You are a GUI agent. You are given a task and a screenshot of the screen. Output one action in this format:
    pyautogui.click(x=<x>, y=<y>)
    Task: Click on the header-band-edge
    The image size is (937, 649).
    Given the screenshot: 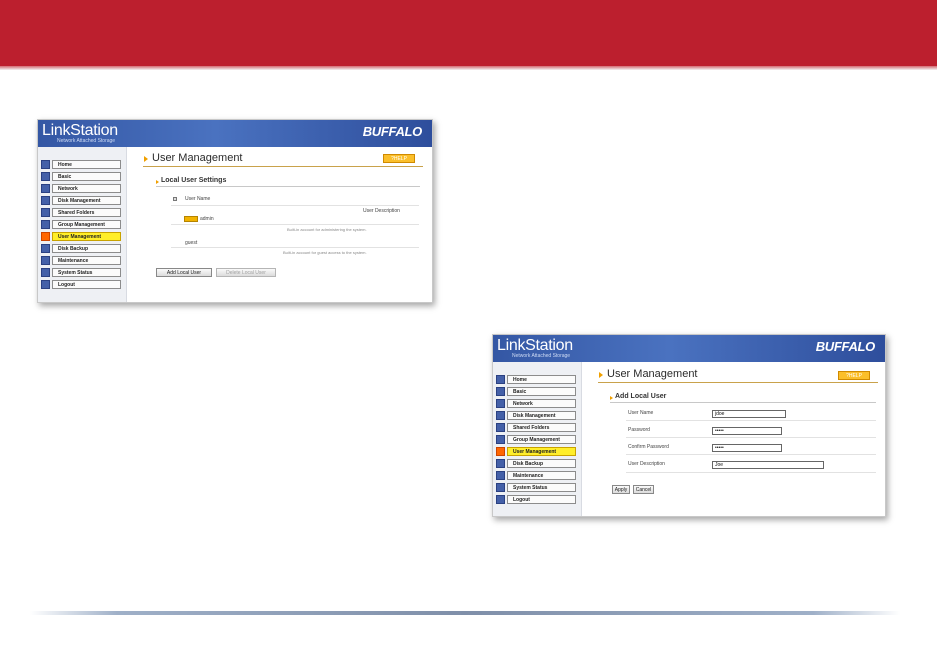 What is the action you would take?
    pyautogui.click(x=468, y=68)
    